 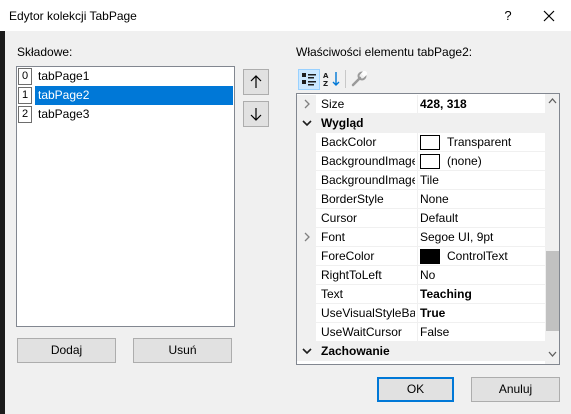 What do you see at coordinates (482, 332) in the screenshot?
I see `property-value: False` at bounding box center [482, 332].